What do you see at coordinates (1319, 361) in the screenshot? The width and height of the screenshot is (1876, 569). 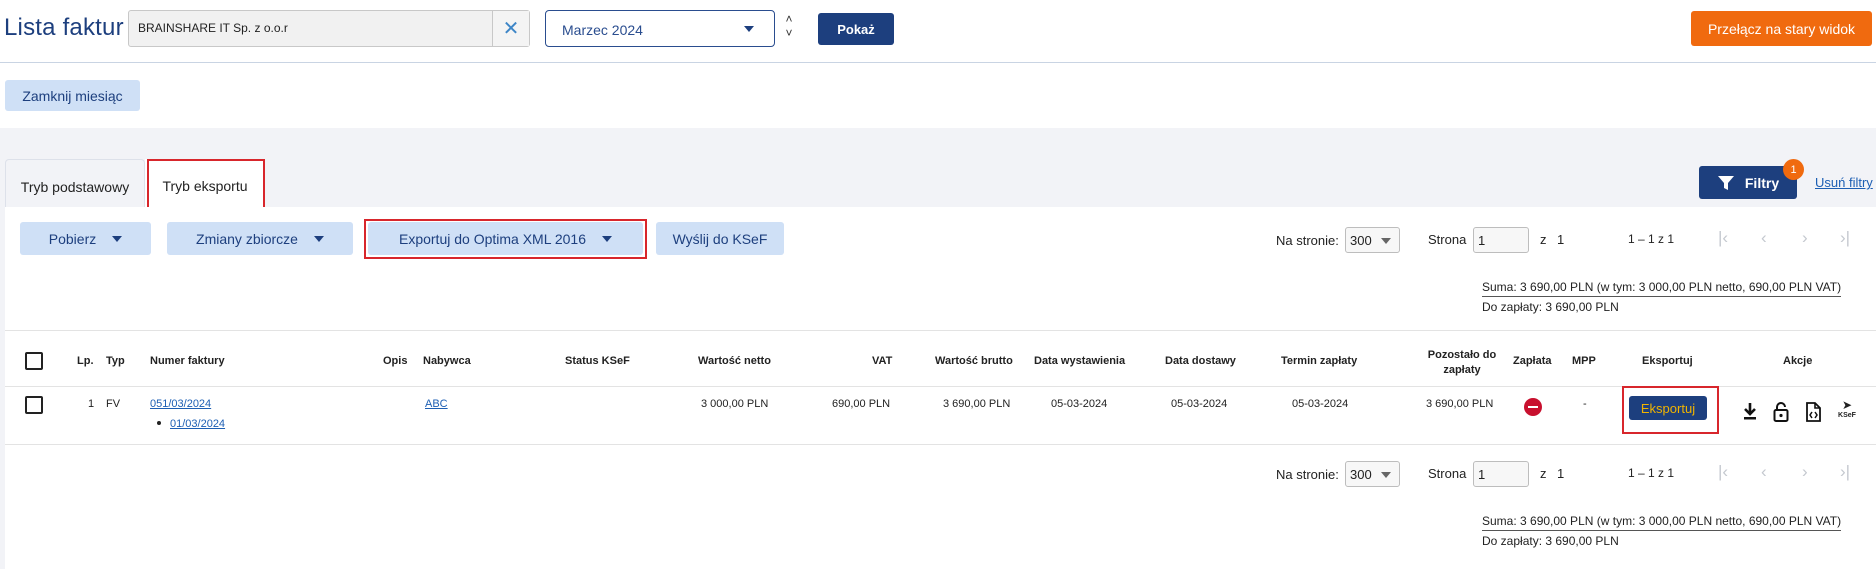 I see `header-termin: Termin zapłaty` at bounding box center [1319, 361].